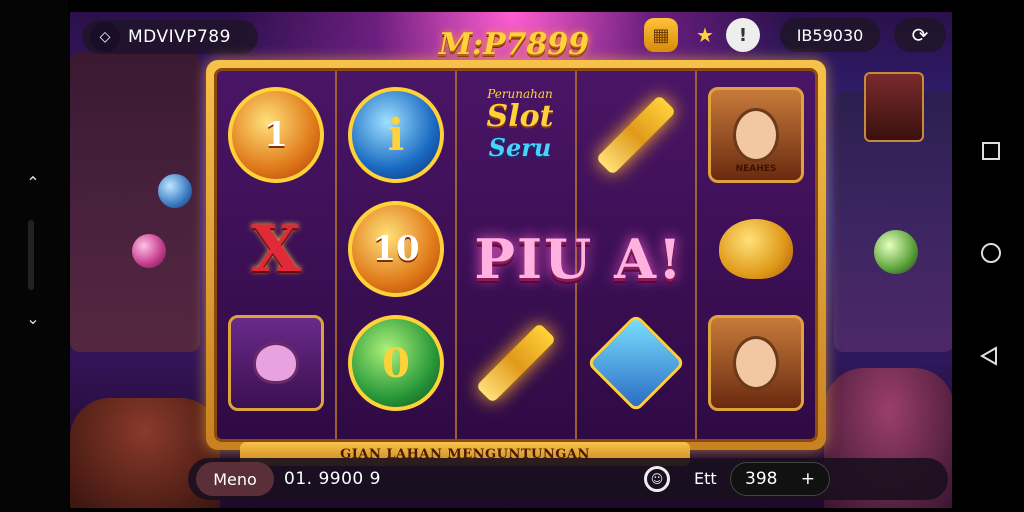 This screenshot has width=1024, height=512. What do you see at coordinates (705, 35) in the screenshot?
I see `trophy-icon: ★` at bounding box center [705, 35].